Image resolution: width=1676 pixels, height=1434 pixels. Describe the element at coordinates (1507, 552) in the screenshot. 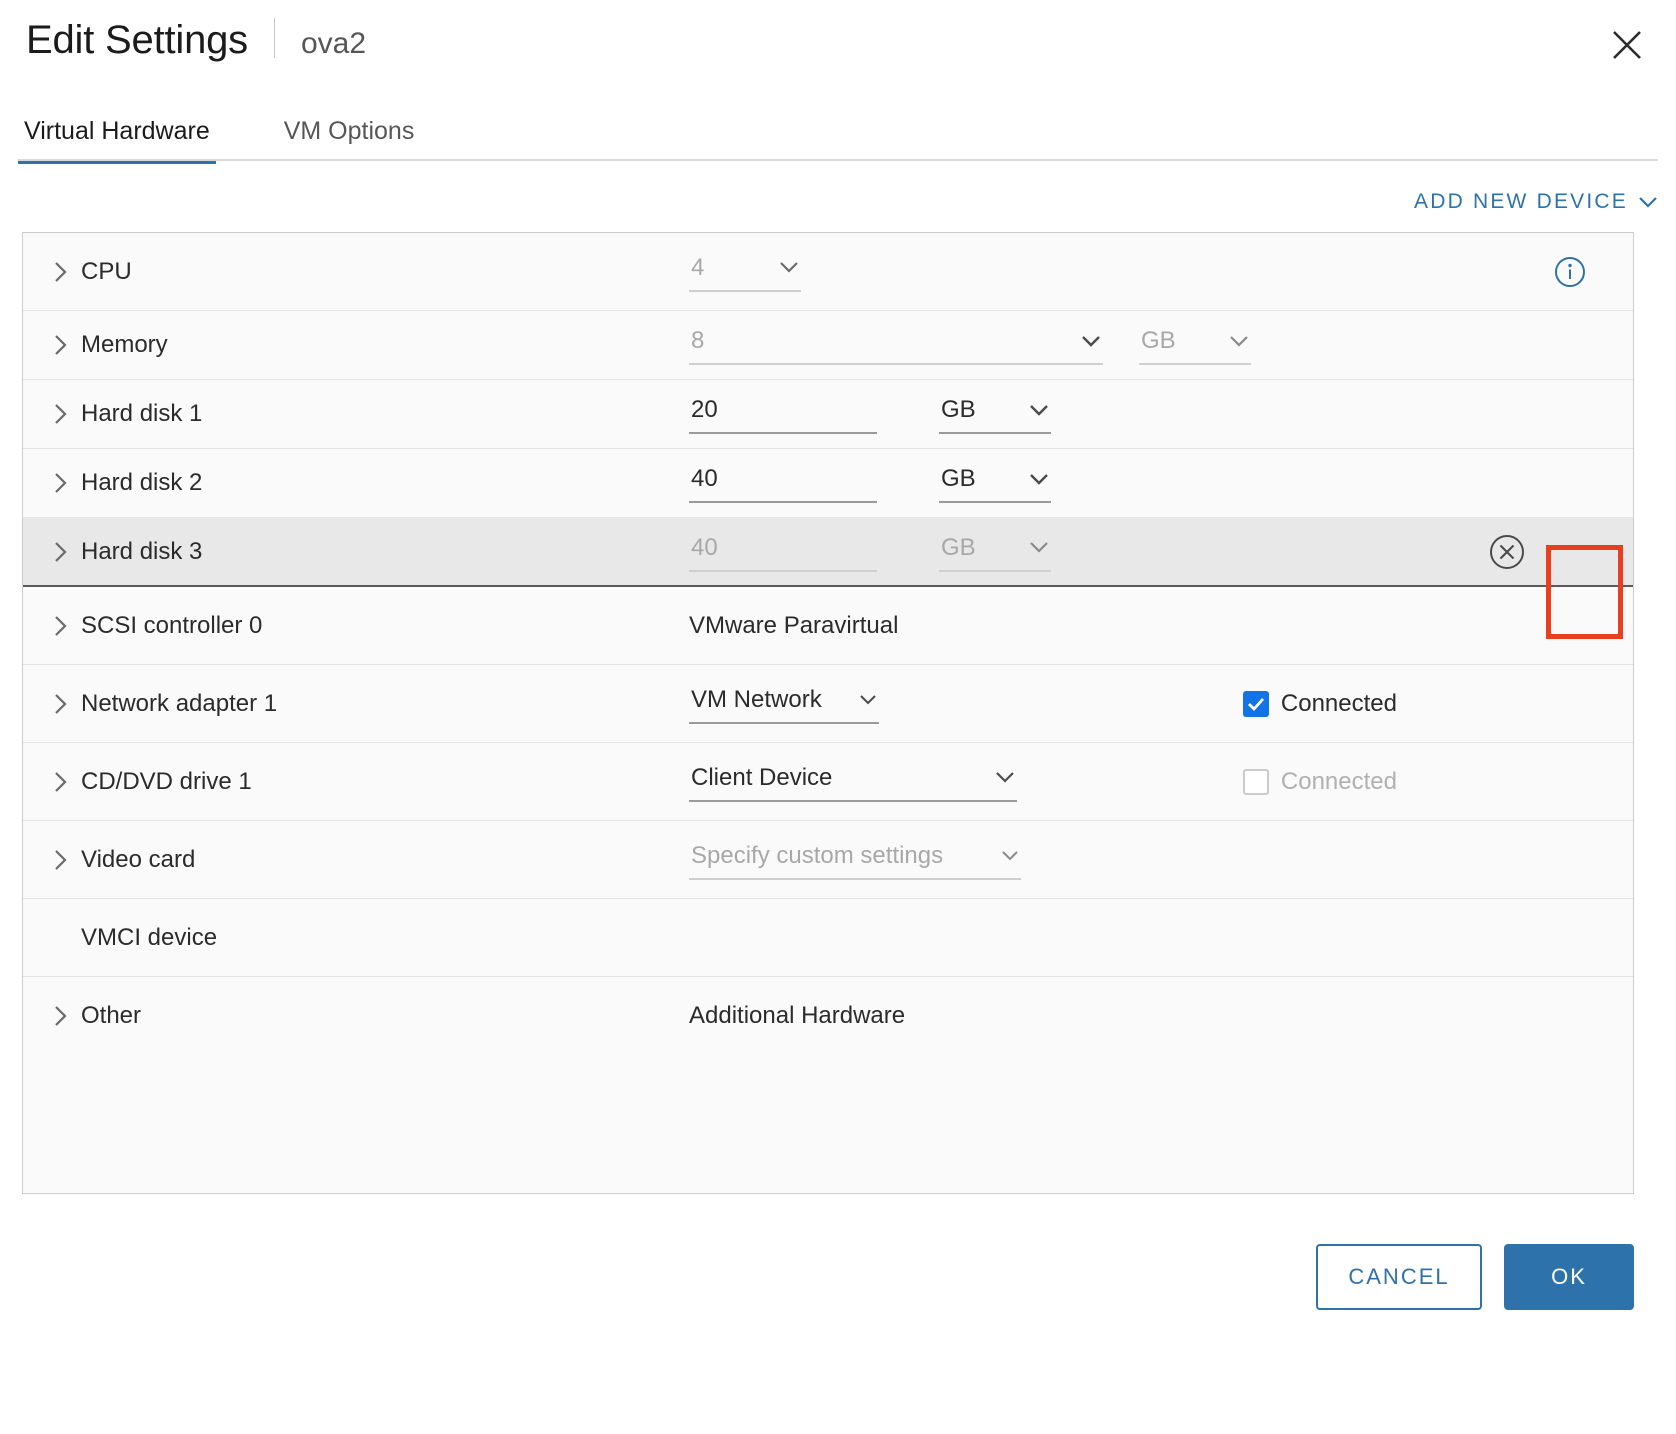

I see `remove-hard-disk-3-button` at that location.